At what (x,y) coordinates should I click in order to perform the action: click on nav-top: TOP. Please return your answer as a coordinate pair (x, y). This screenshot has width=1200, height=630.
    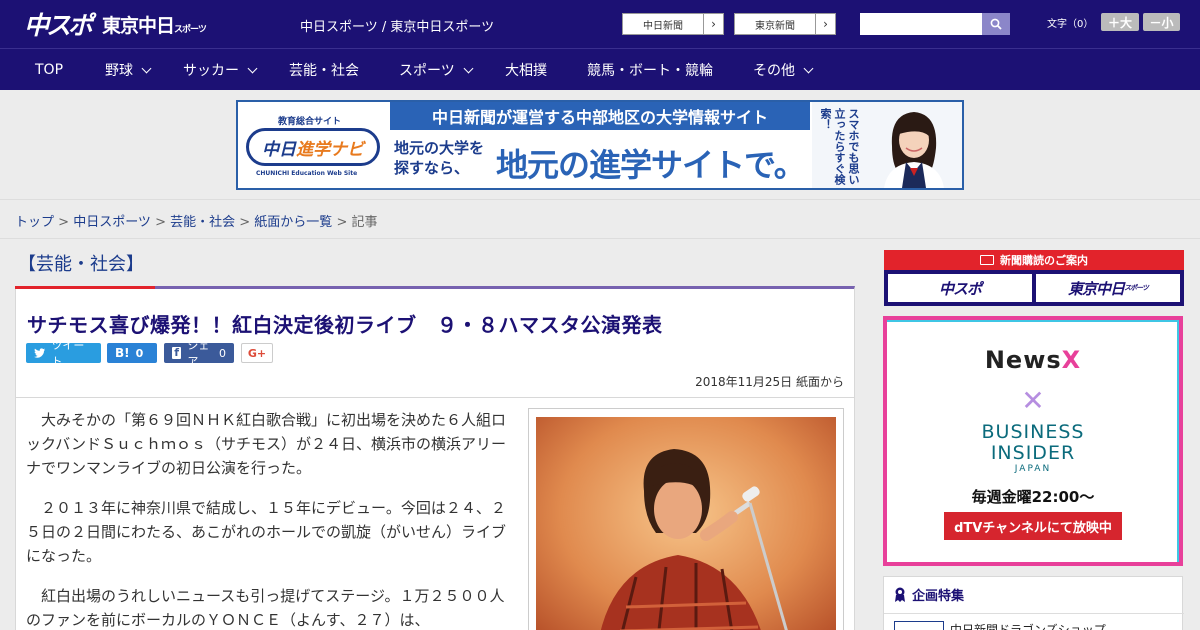
    Looking at the image, I should click on (49, 70).